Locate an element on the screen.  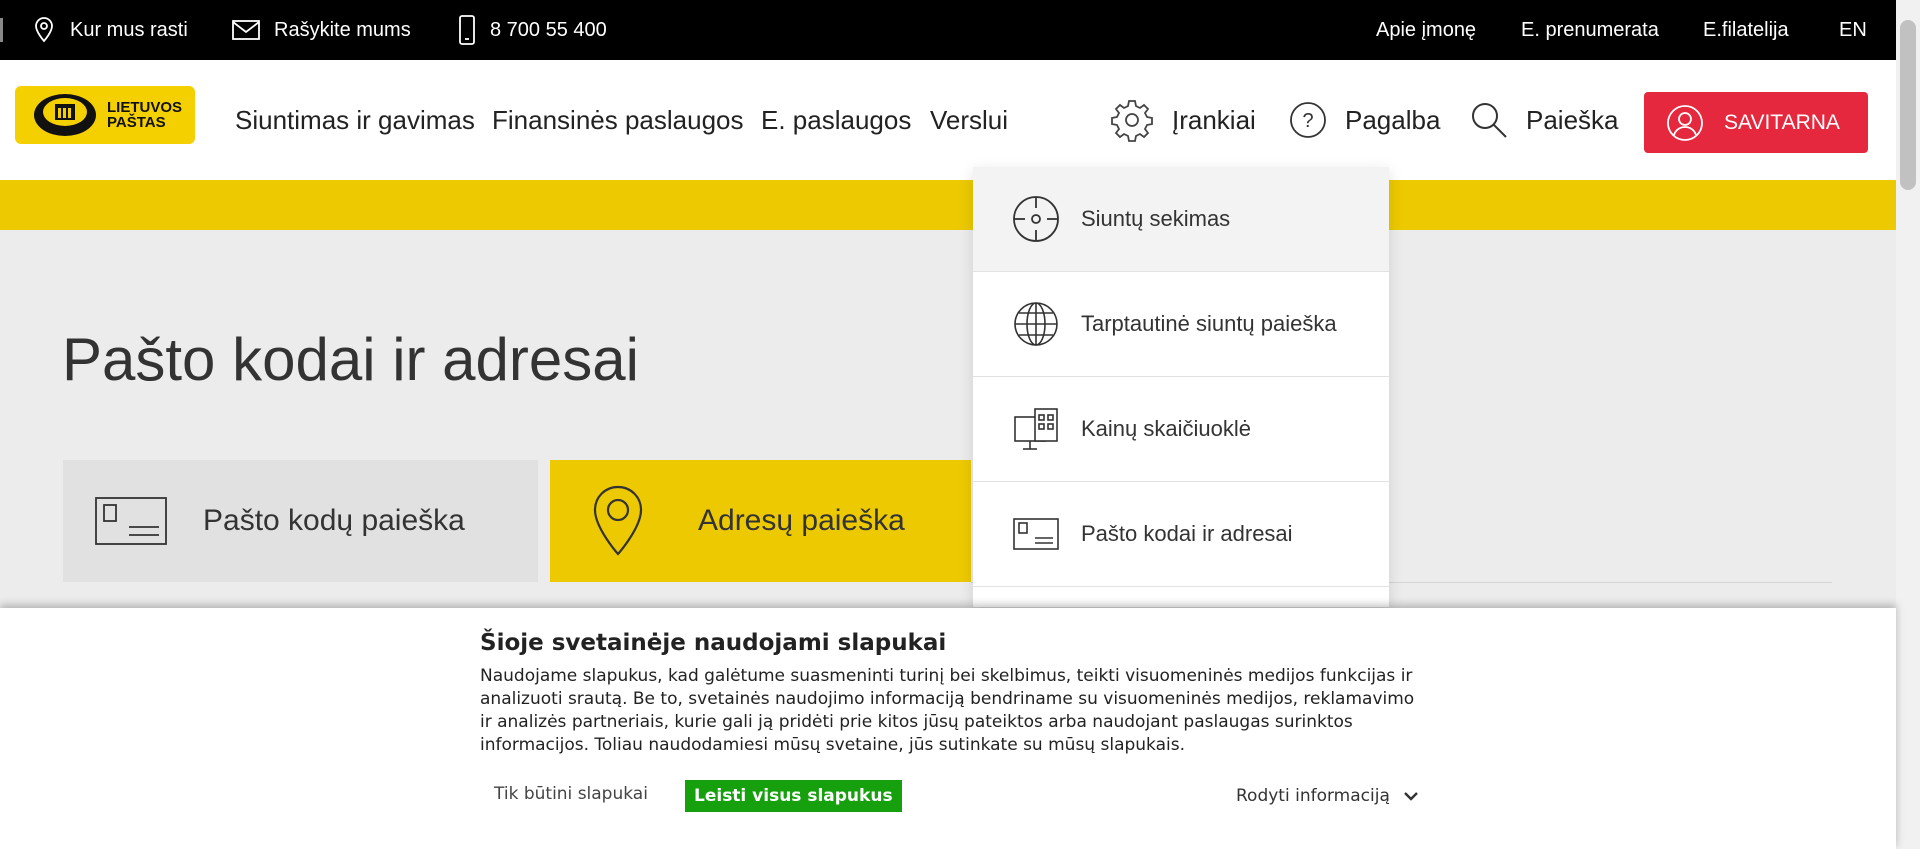
dropdown-item-price-calculator: Kainų skaičiuoklė is located at coordinates (1181, 429).